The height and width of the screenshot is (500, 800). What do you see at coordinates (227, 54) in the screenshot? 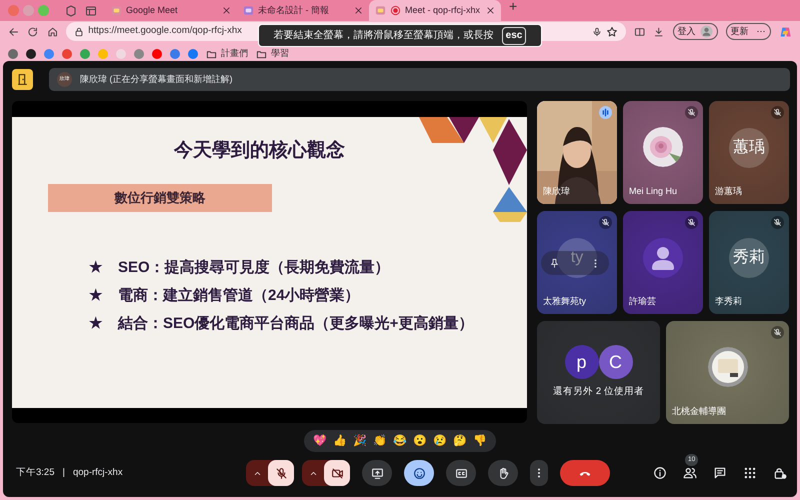
I see `bookmark-folder: 計畫們` at bounding box center [227, 54].